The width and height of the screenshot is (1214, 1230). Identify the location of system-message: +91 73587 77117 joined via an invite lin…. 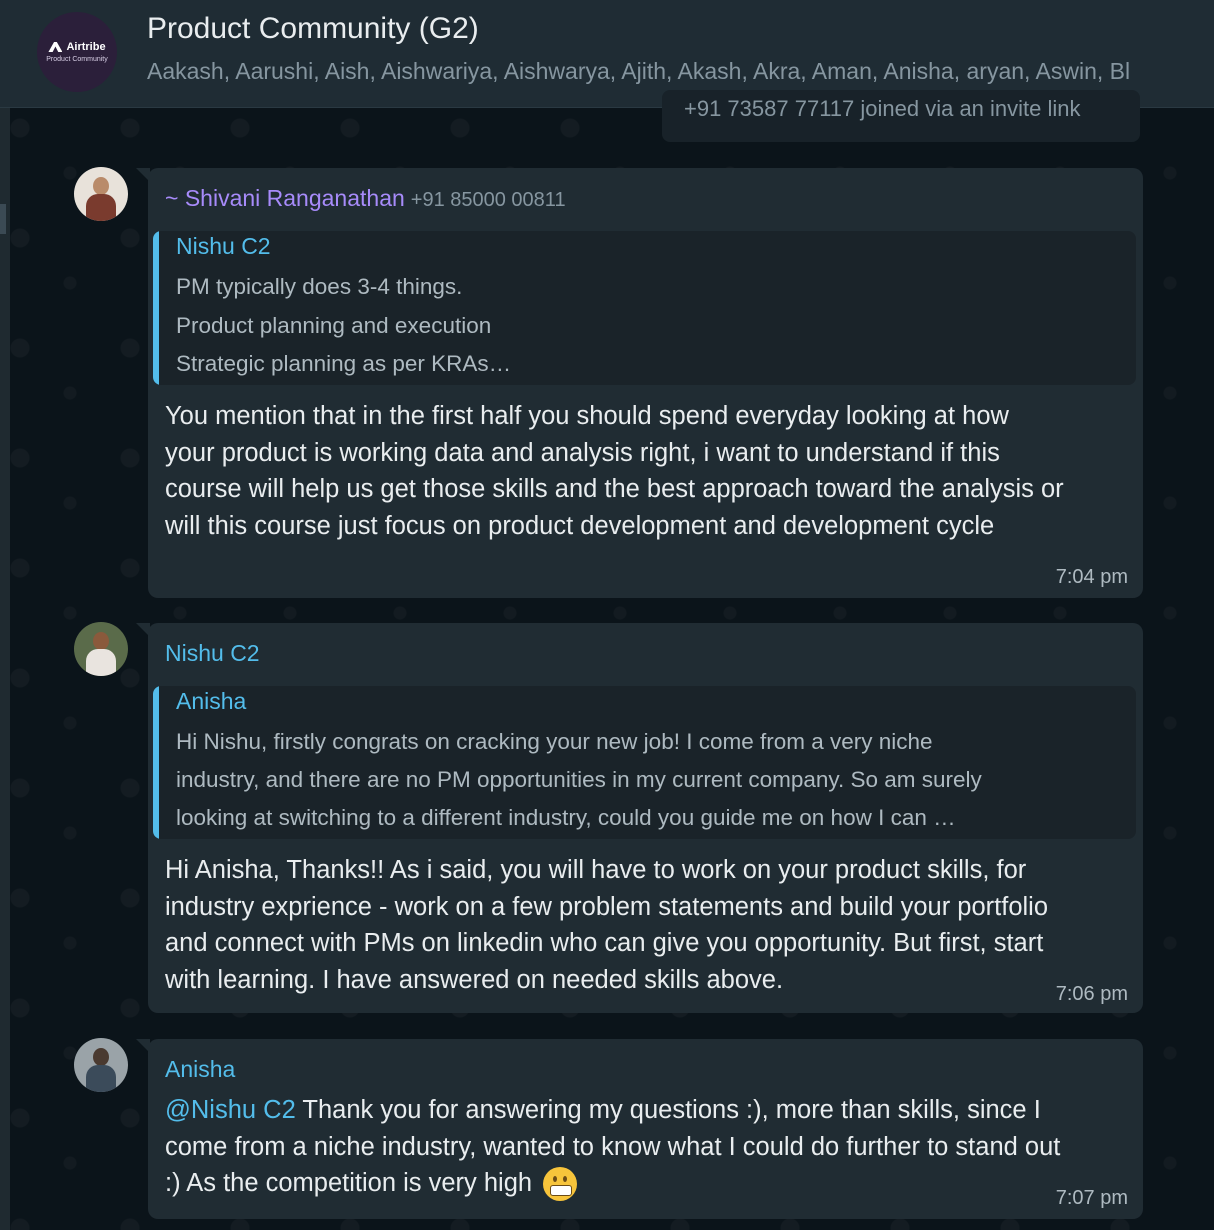
(901, 116).